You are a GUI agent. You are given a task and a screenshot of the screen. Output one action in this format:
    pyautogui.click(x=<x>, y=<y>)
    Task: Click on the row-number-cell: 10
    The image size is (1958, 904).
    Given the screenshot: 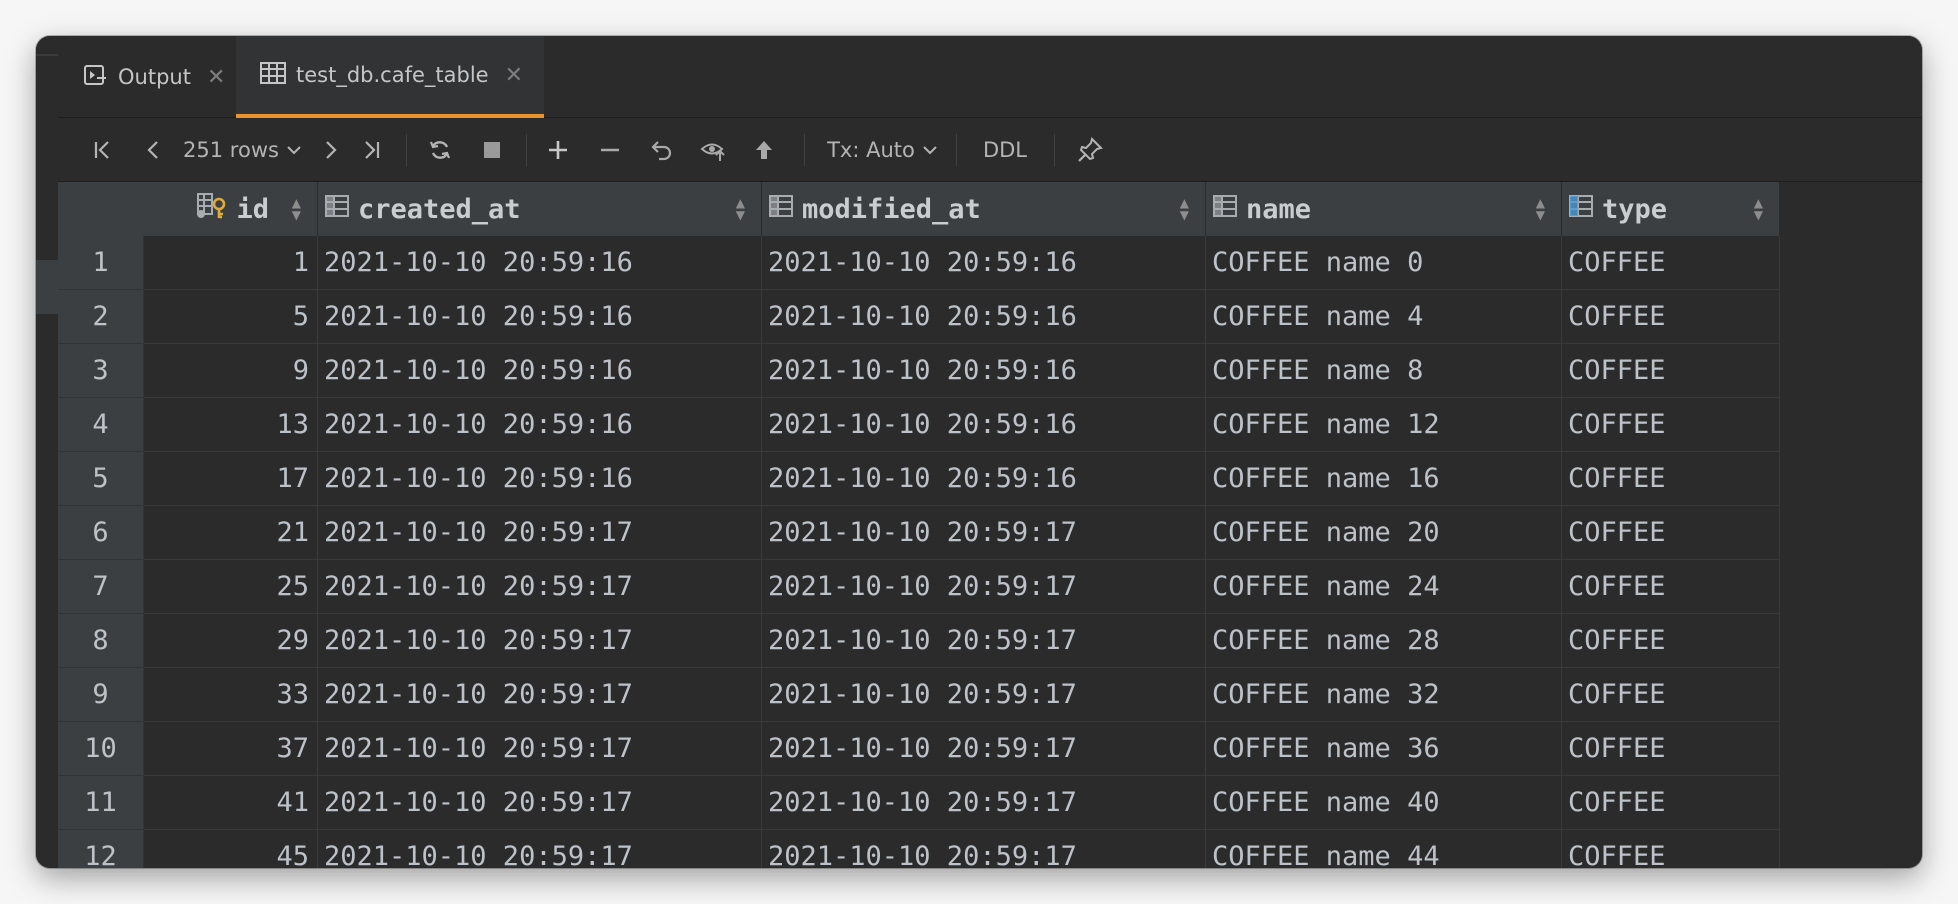 What is the action you would take?
    pyautogui.click(x=101, y=749)
    